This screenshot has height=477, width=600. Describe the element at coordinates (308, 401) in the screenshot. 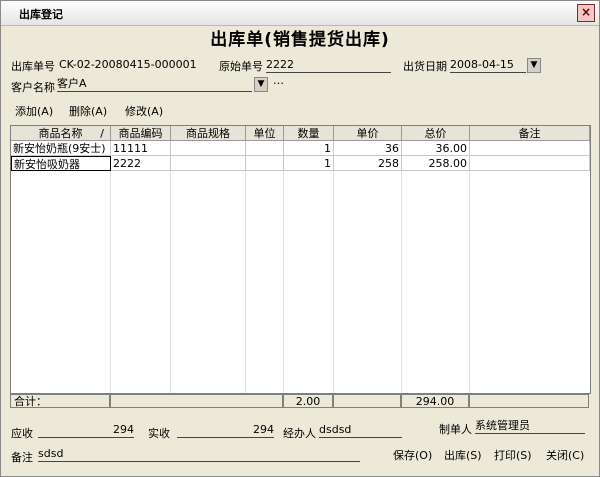

I see `totals-qty: 2.00` at that location.